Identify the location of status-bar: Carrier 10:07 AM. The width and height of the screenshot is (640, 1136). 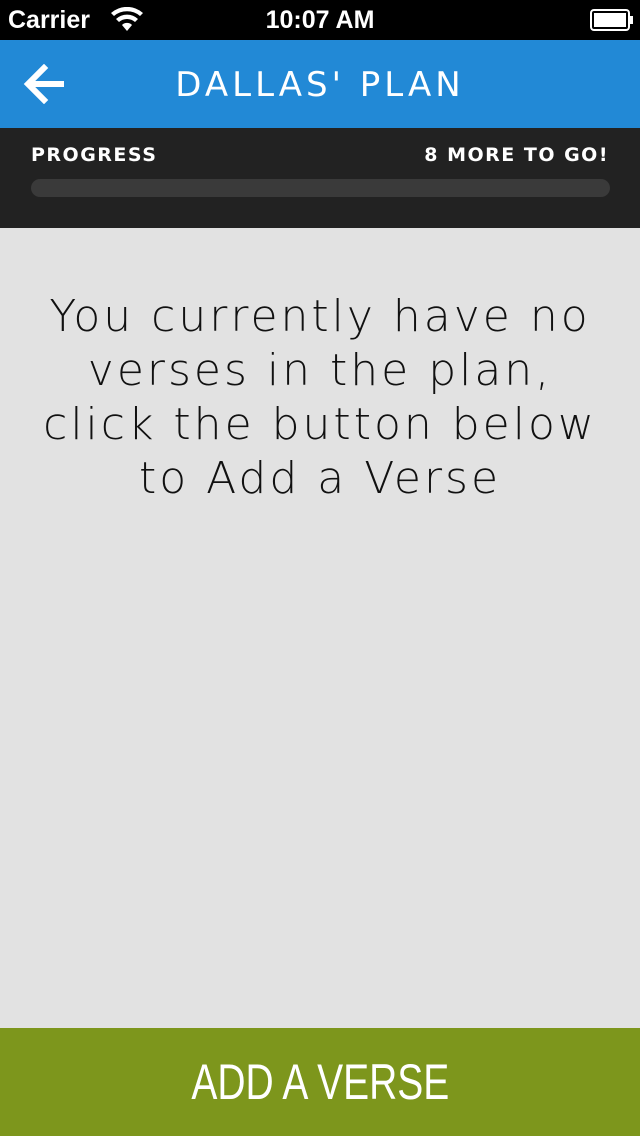
(320, 20).